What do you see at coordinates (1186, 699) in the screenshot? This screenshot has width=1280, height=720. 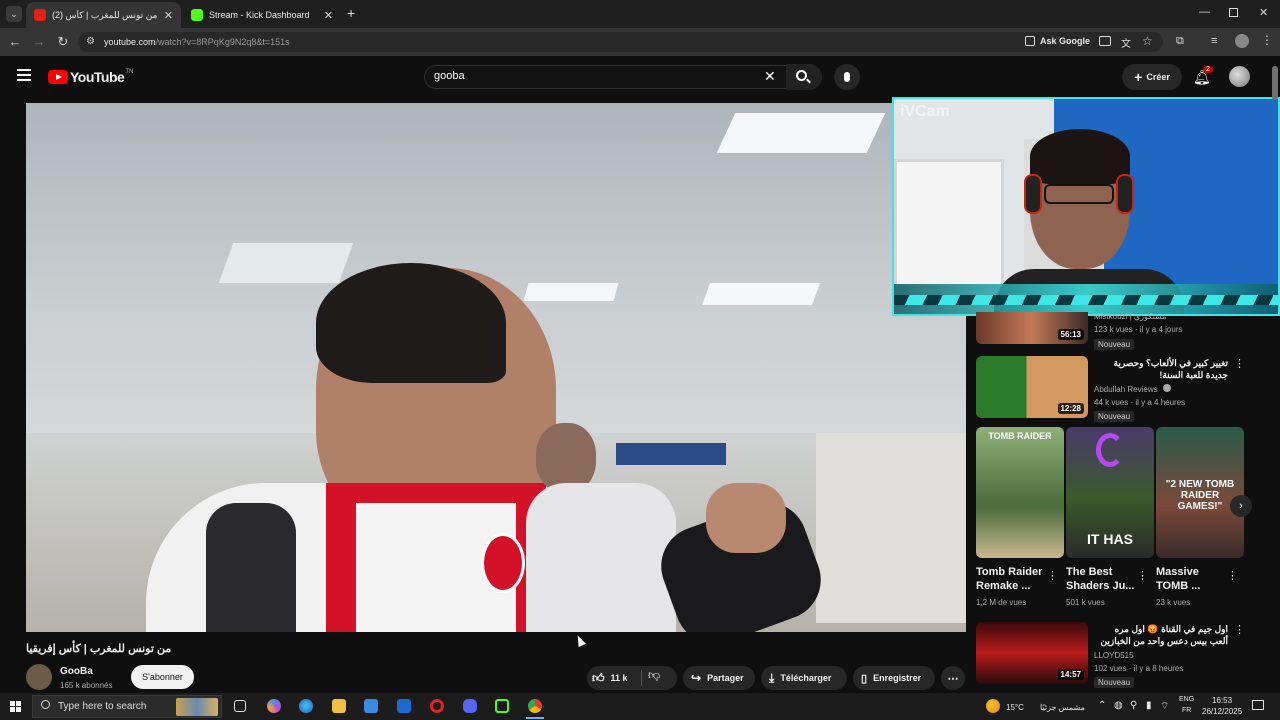 I see `language-top: ENG` at bounding box center [1186, 699].